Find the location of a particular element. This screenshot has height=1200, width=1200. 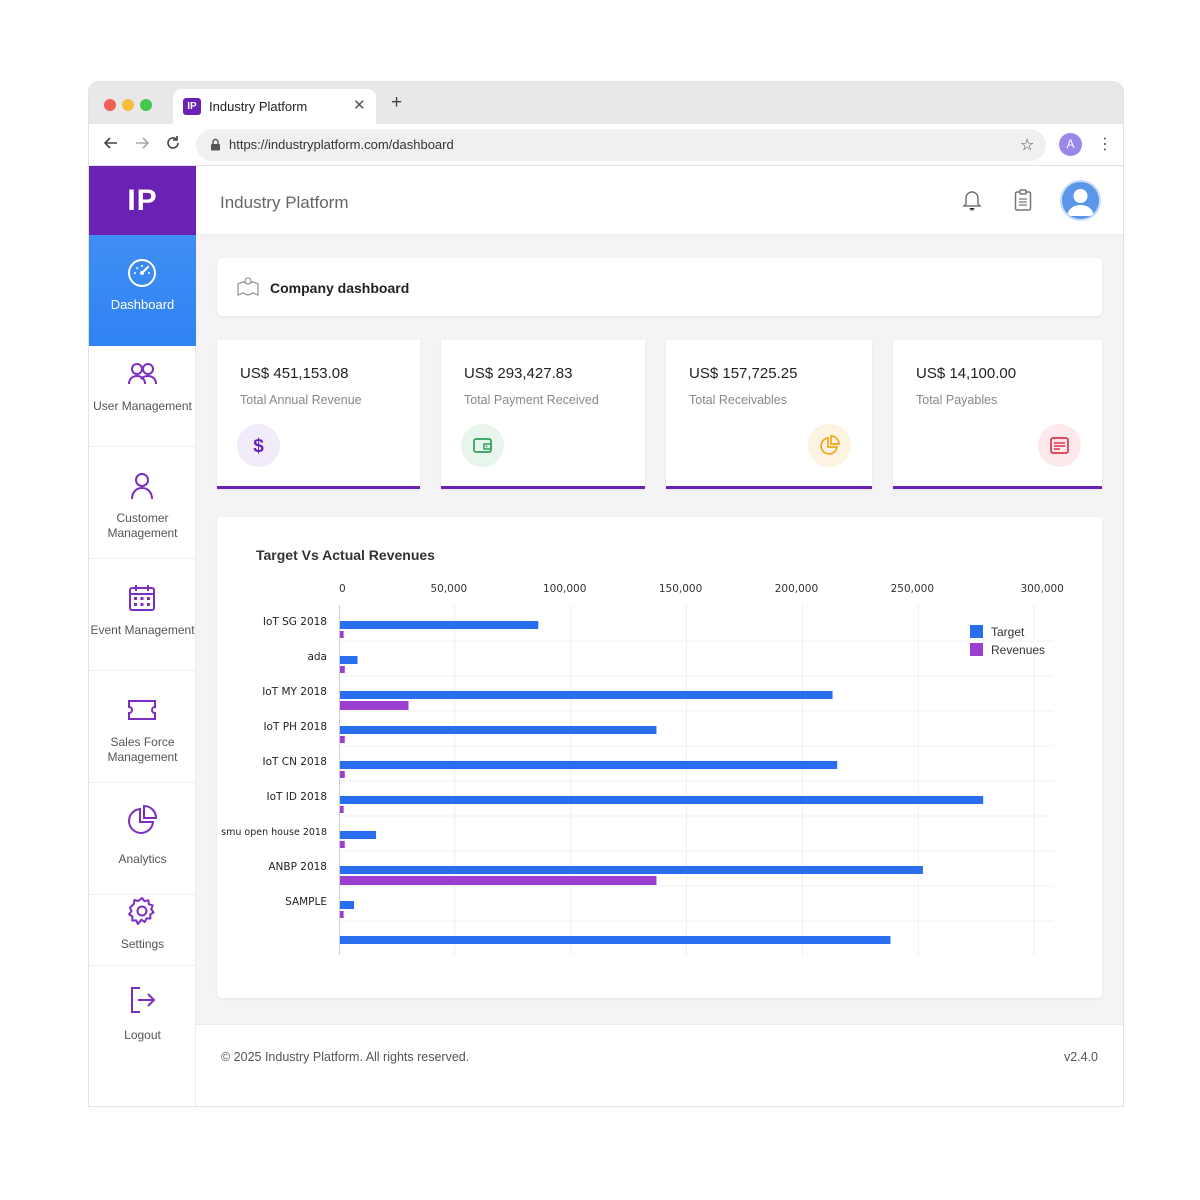

y-tick-label: SAMPLE is located at coordinates (306, 902).